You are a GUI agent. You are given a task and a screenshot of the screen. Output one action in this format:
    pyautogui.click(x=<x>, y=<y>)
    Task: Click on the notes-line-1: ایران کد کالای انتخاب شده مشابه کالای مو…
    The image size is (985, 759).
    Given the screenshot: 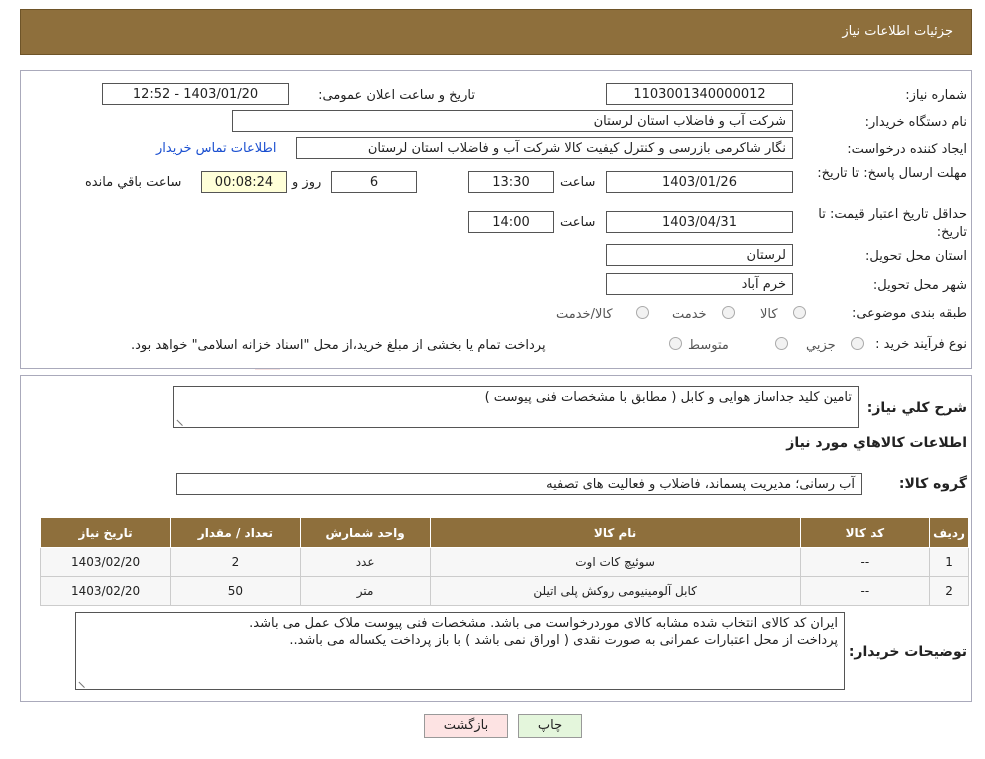 What is the action you would take?
    pyautogui.click(x=543, y=623)
    